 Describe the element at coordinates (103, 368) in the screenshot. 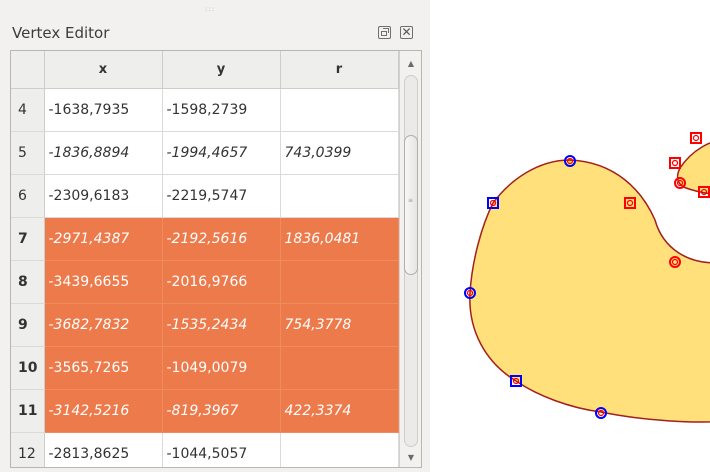

I see `cell-x: -3565,7265` at that location.